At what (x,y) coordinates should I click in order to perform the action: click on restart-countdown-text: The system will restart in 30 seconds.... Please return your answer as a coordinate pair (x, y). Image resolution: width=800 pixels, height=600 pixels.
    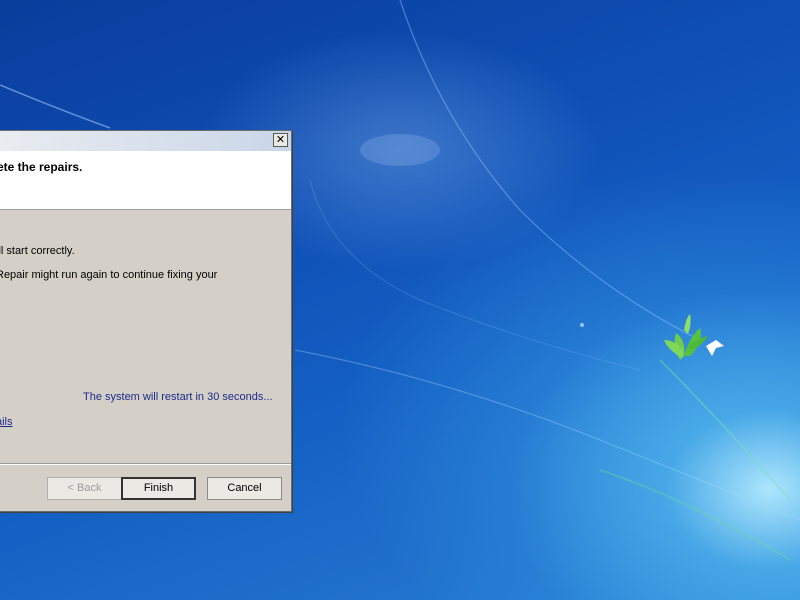
    Looking at the image, I should click on (178, 397).